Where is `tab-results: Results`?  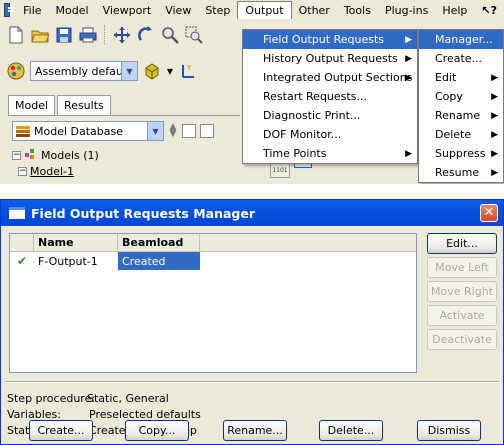
tab-results: Results is located at coordinates (84, 105).